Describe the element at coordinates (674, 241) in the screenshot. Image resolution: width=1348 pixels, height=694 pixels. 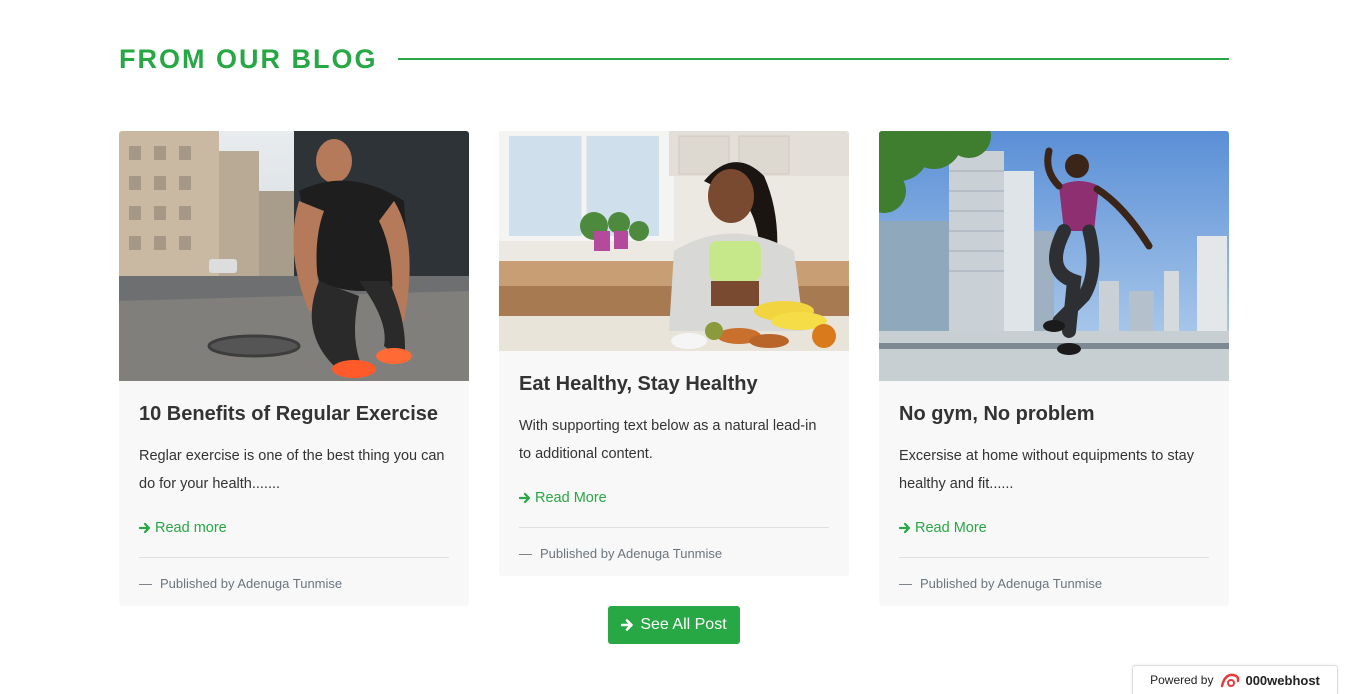
I see `post-image-healthy-food` at that location.